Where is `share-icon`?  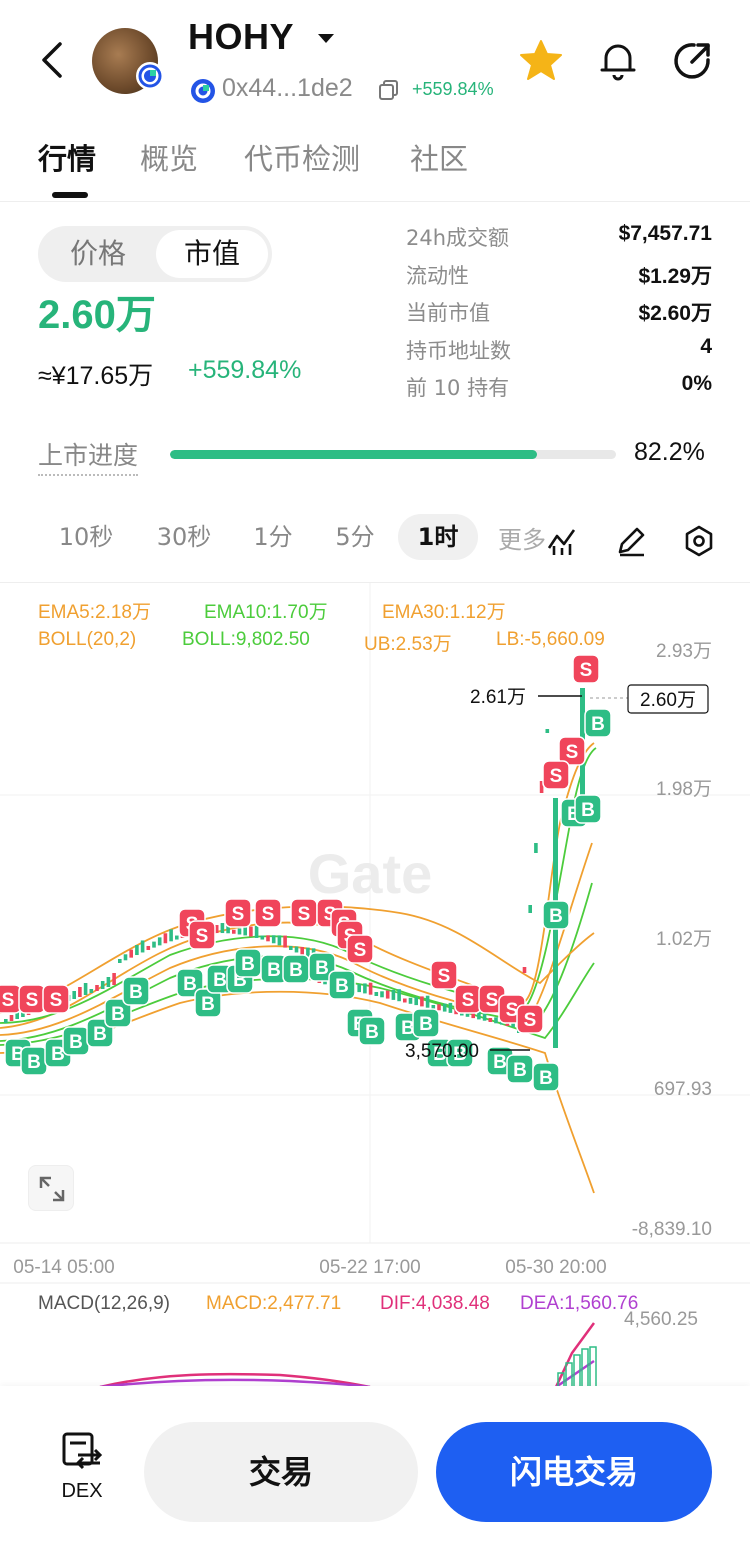 share-icon is located at coordinates (693, 61).